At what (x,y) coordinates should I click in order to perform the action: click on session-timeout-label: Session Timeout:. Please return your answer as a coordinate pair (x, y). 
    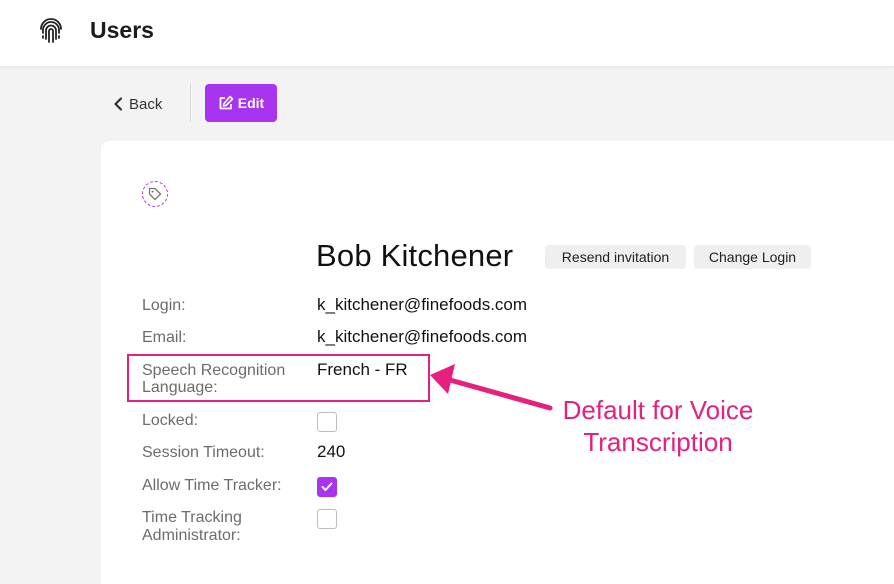
    Looking at the image, I should click on (203, 452).